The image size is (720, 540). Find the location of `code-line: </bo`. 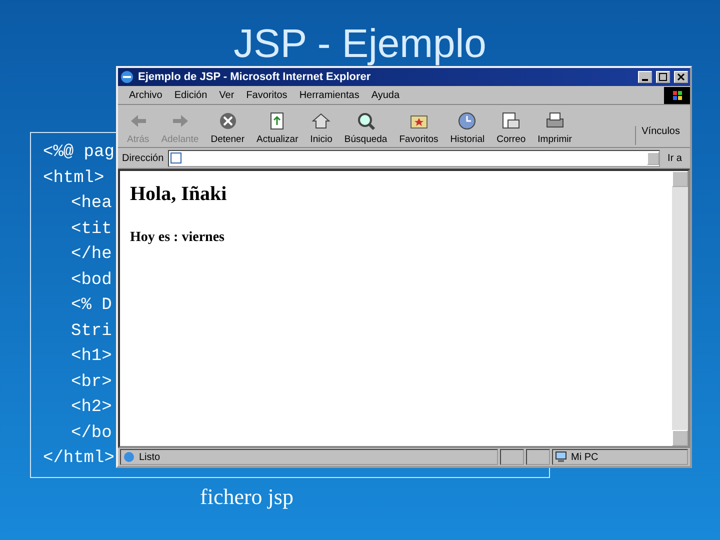

code-line: </bo is located at coordinates (91, 433).